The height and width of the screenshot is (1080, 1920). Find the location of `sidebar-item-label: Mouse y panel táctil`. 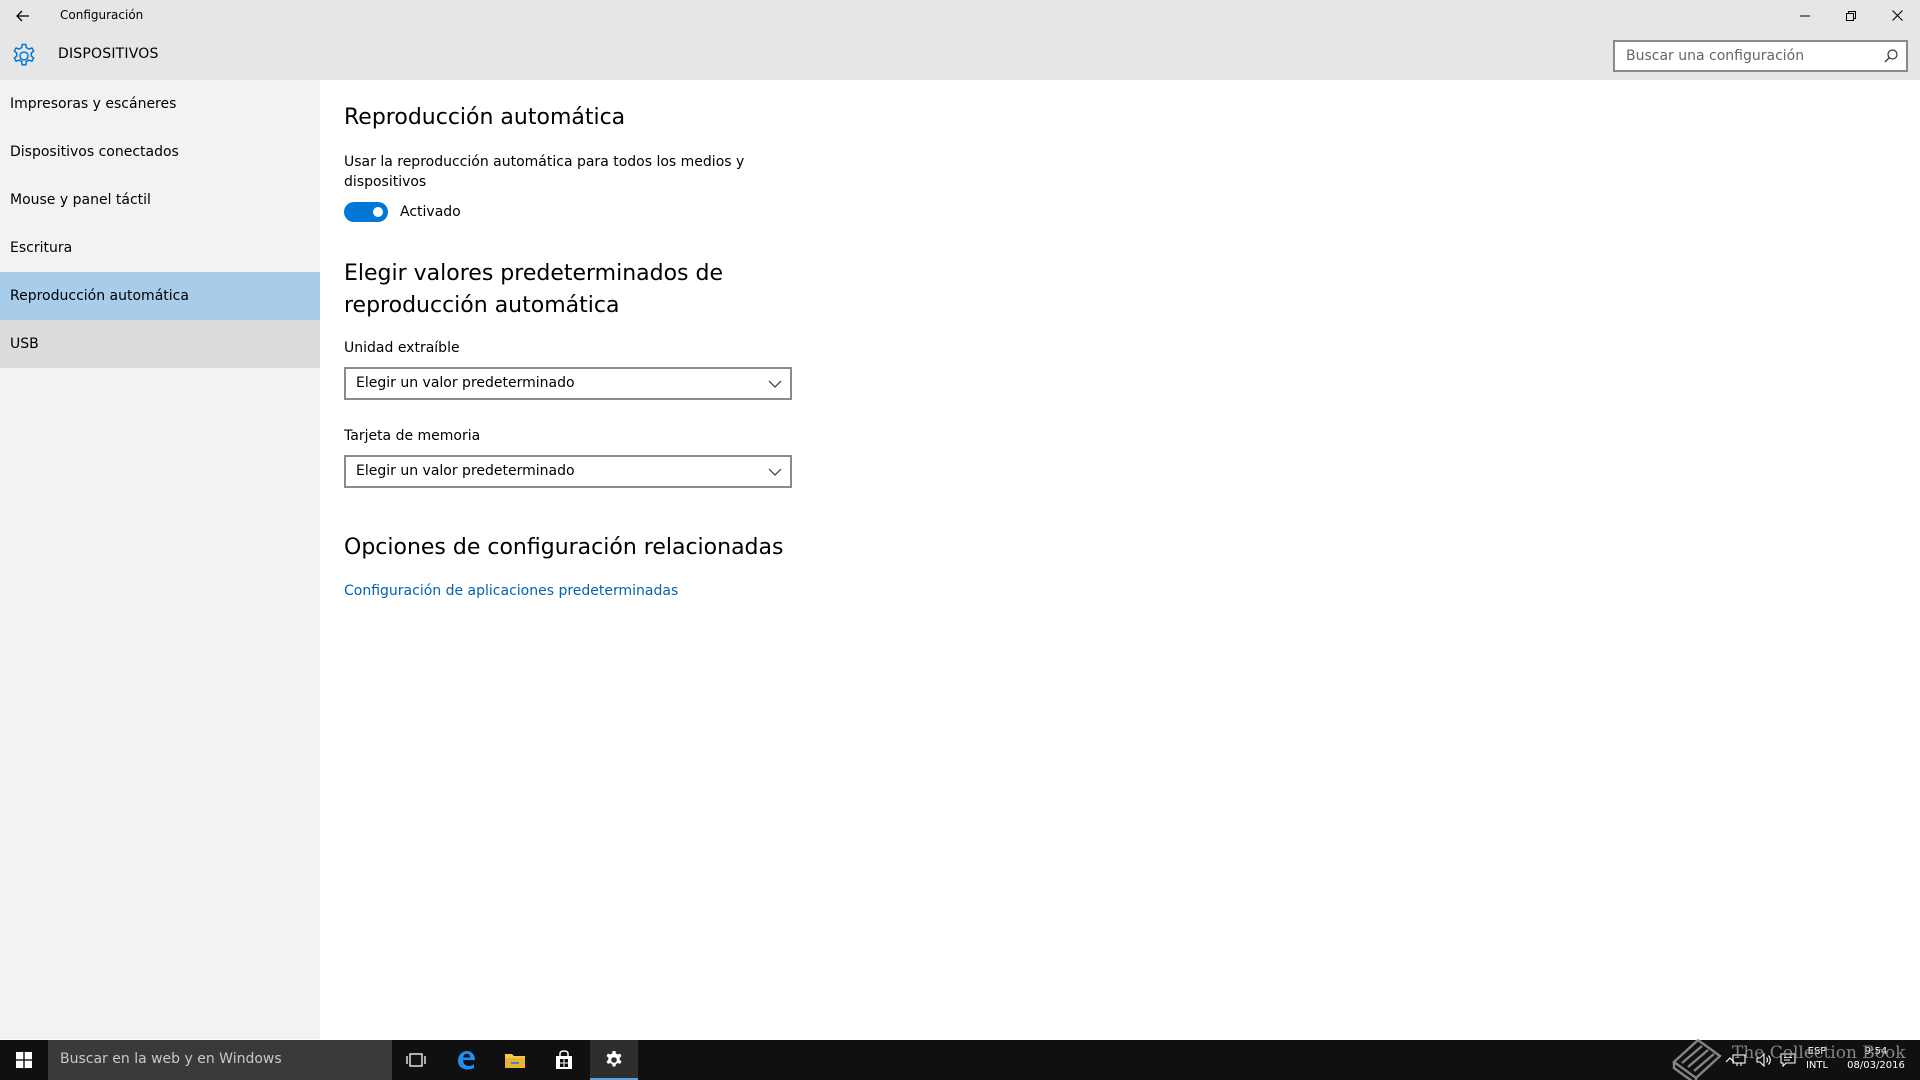

sidebar-item-label: Mouse y panel táctil is located at coordinates (80, 200).